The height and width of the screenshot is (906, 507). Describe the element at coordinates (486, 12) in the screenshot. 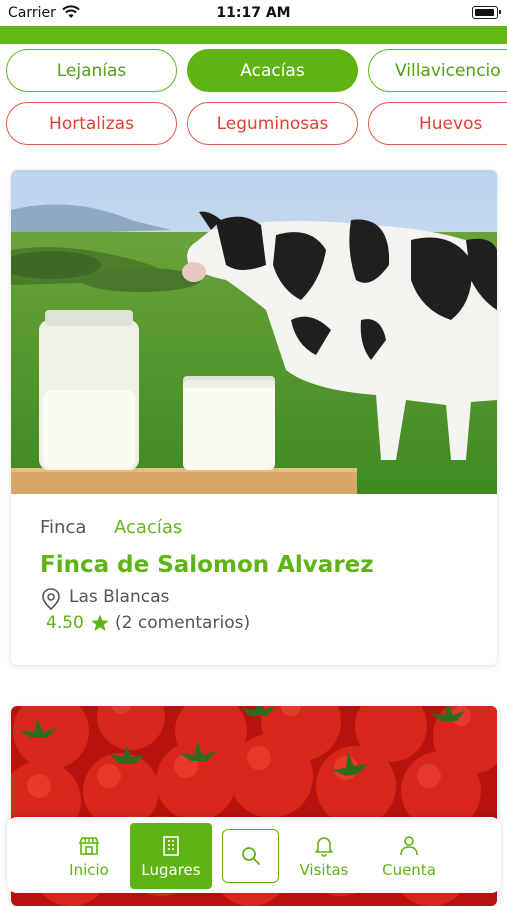

I see `battery-icon` at that location.